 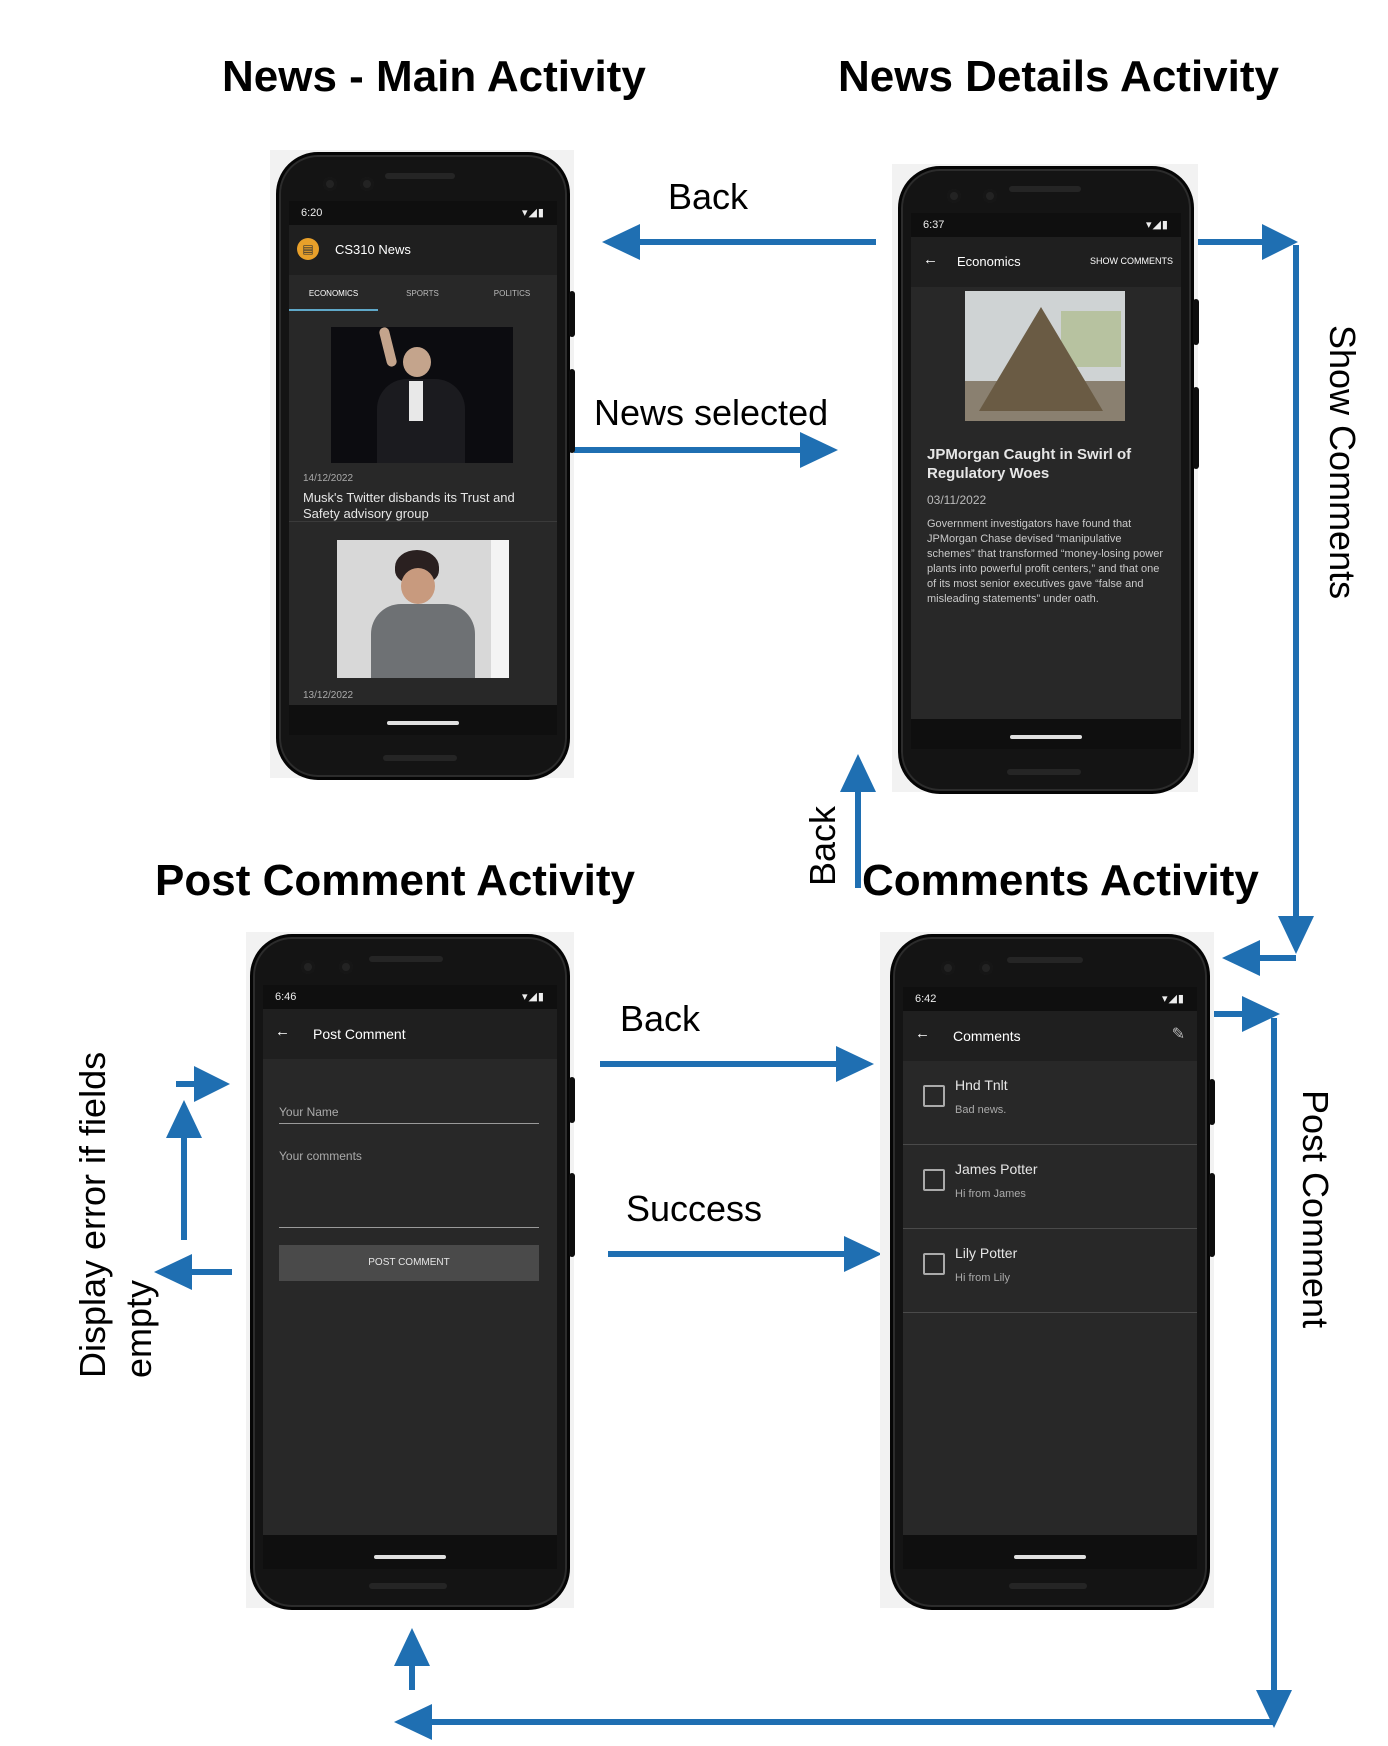 What do you see at coordinates (212, 1084) in the screenshot?
I see `arrow-error-in-head` at bounding box center [212, 1084].